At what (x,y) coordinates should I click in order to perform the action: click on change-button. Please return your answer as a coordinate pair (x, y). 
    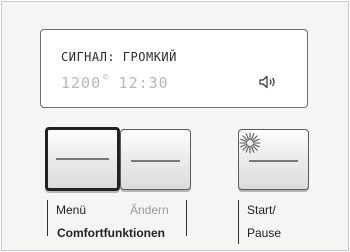
    Looking at the image, I should click on (155, 159).